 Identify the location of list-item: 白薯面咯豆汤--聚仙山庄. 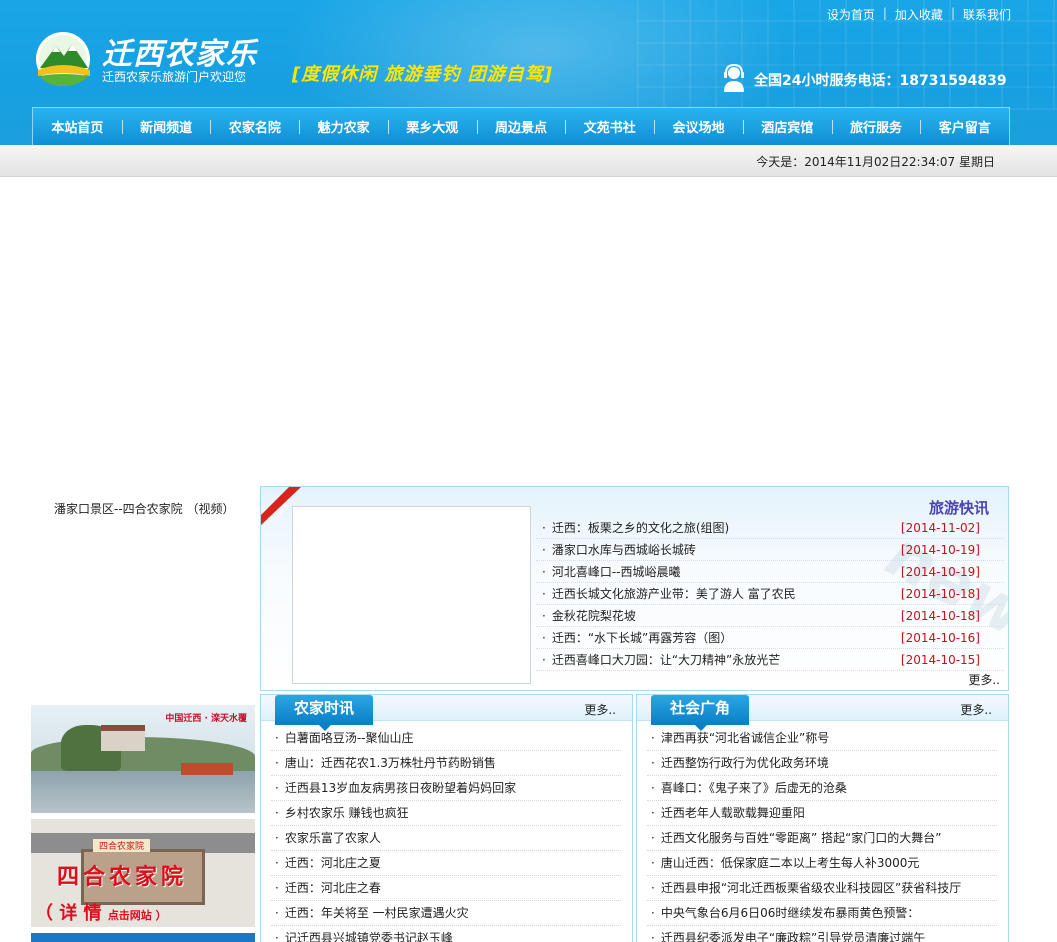
(446, 738).